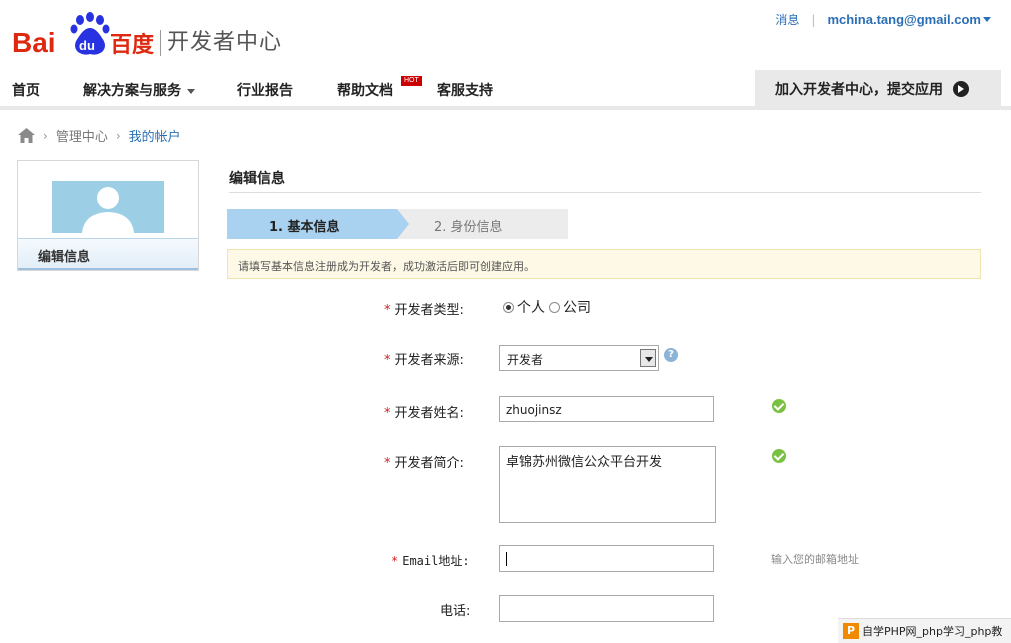 The image size is (1011, 643). I want to click on breadcrumb: › 管理中心 › 我的帐户, so click(99, 135).